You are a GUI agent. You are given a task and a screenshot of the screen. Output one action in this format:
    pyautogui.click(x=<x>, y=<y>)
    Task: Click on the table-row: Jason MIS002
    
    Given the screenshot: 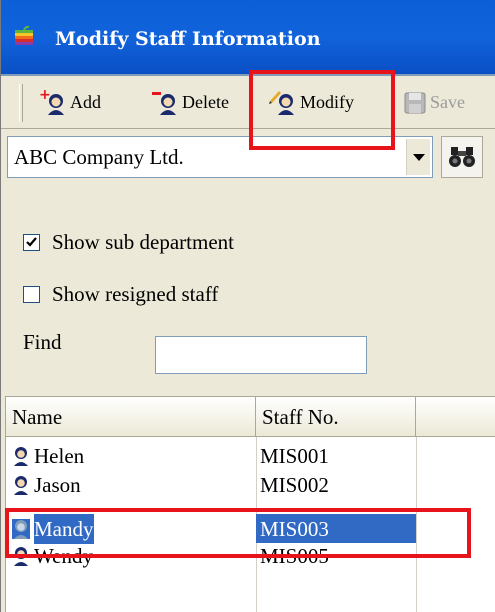 What is the action you would take?
    pyautogui.click(x=250, y=484)
    